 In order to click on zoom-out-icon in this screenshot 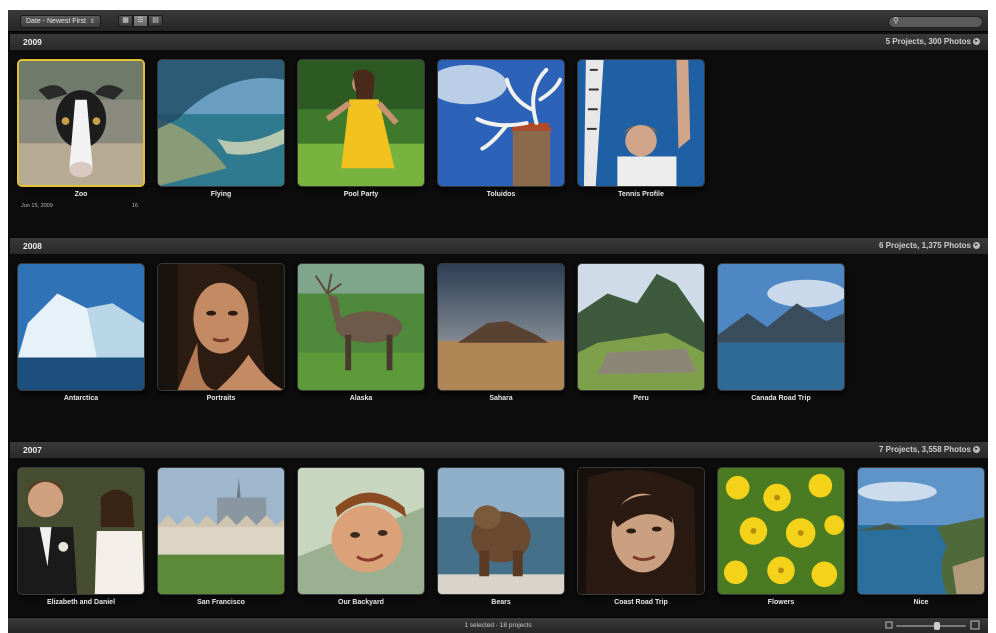, I will do `click(889, 625)`.